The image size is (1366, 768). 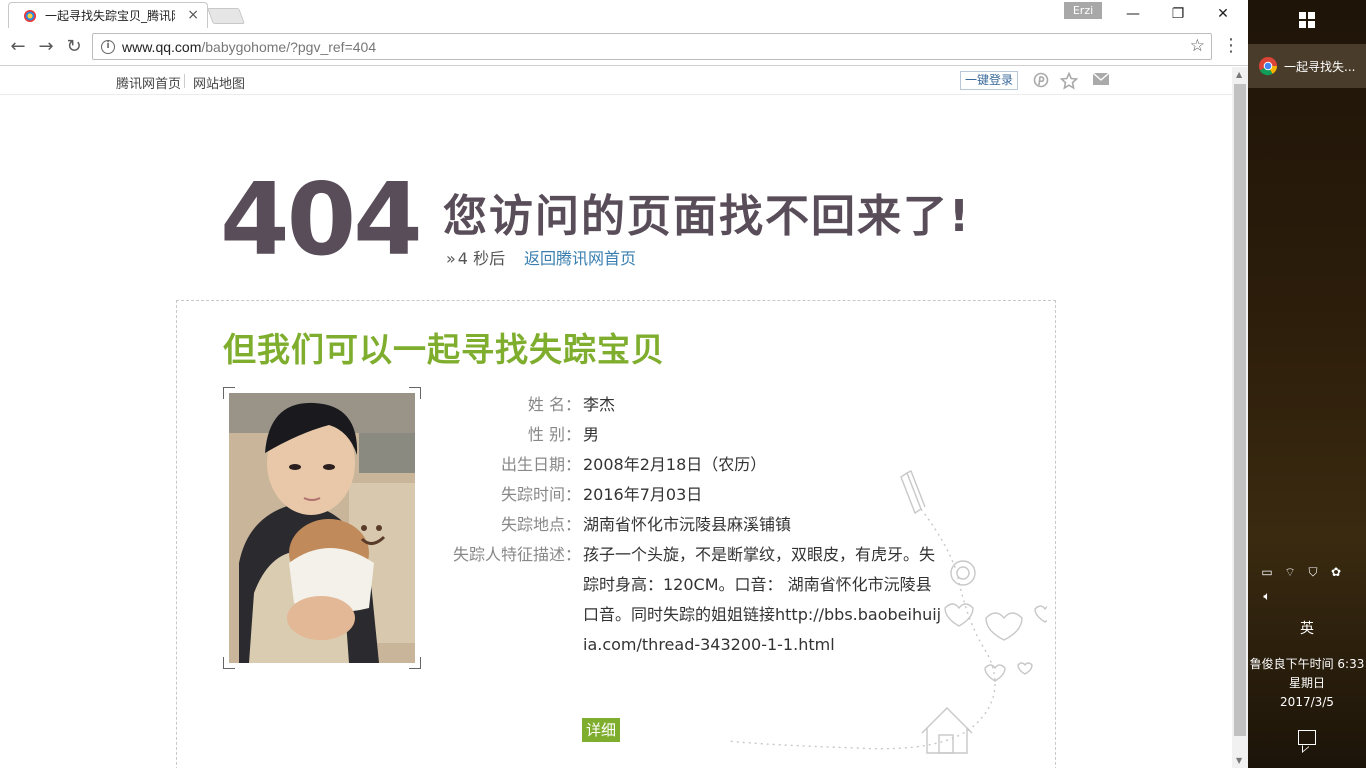 What do you see at coordinates (481, 258) in the screenshot?
I see `countdown-text: 4 秒后` at bounding box center [481, 258].